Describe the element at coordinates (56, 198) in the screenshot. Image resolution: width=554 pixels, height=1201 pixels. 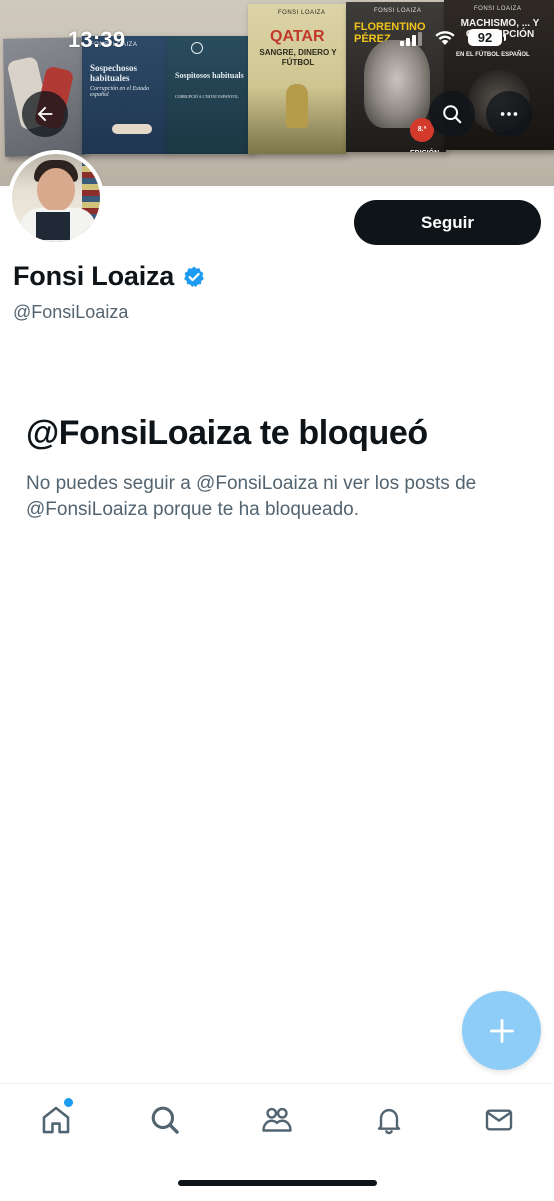
I see `profile-avatar` at that location.